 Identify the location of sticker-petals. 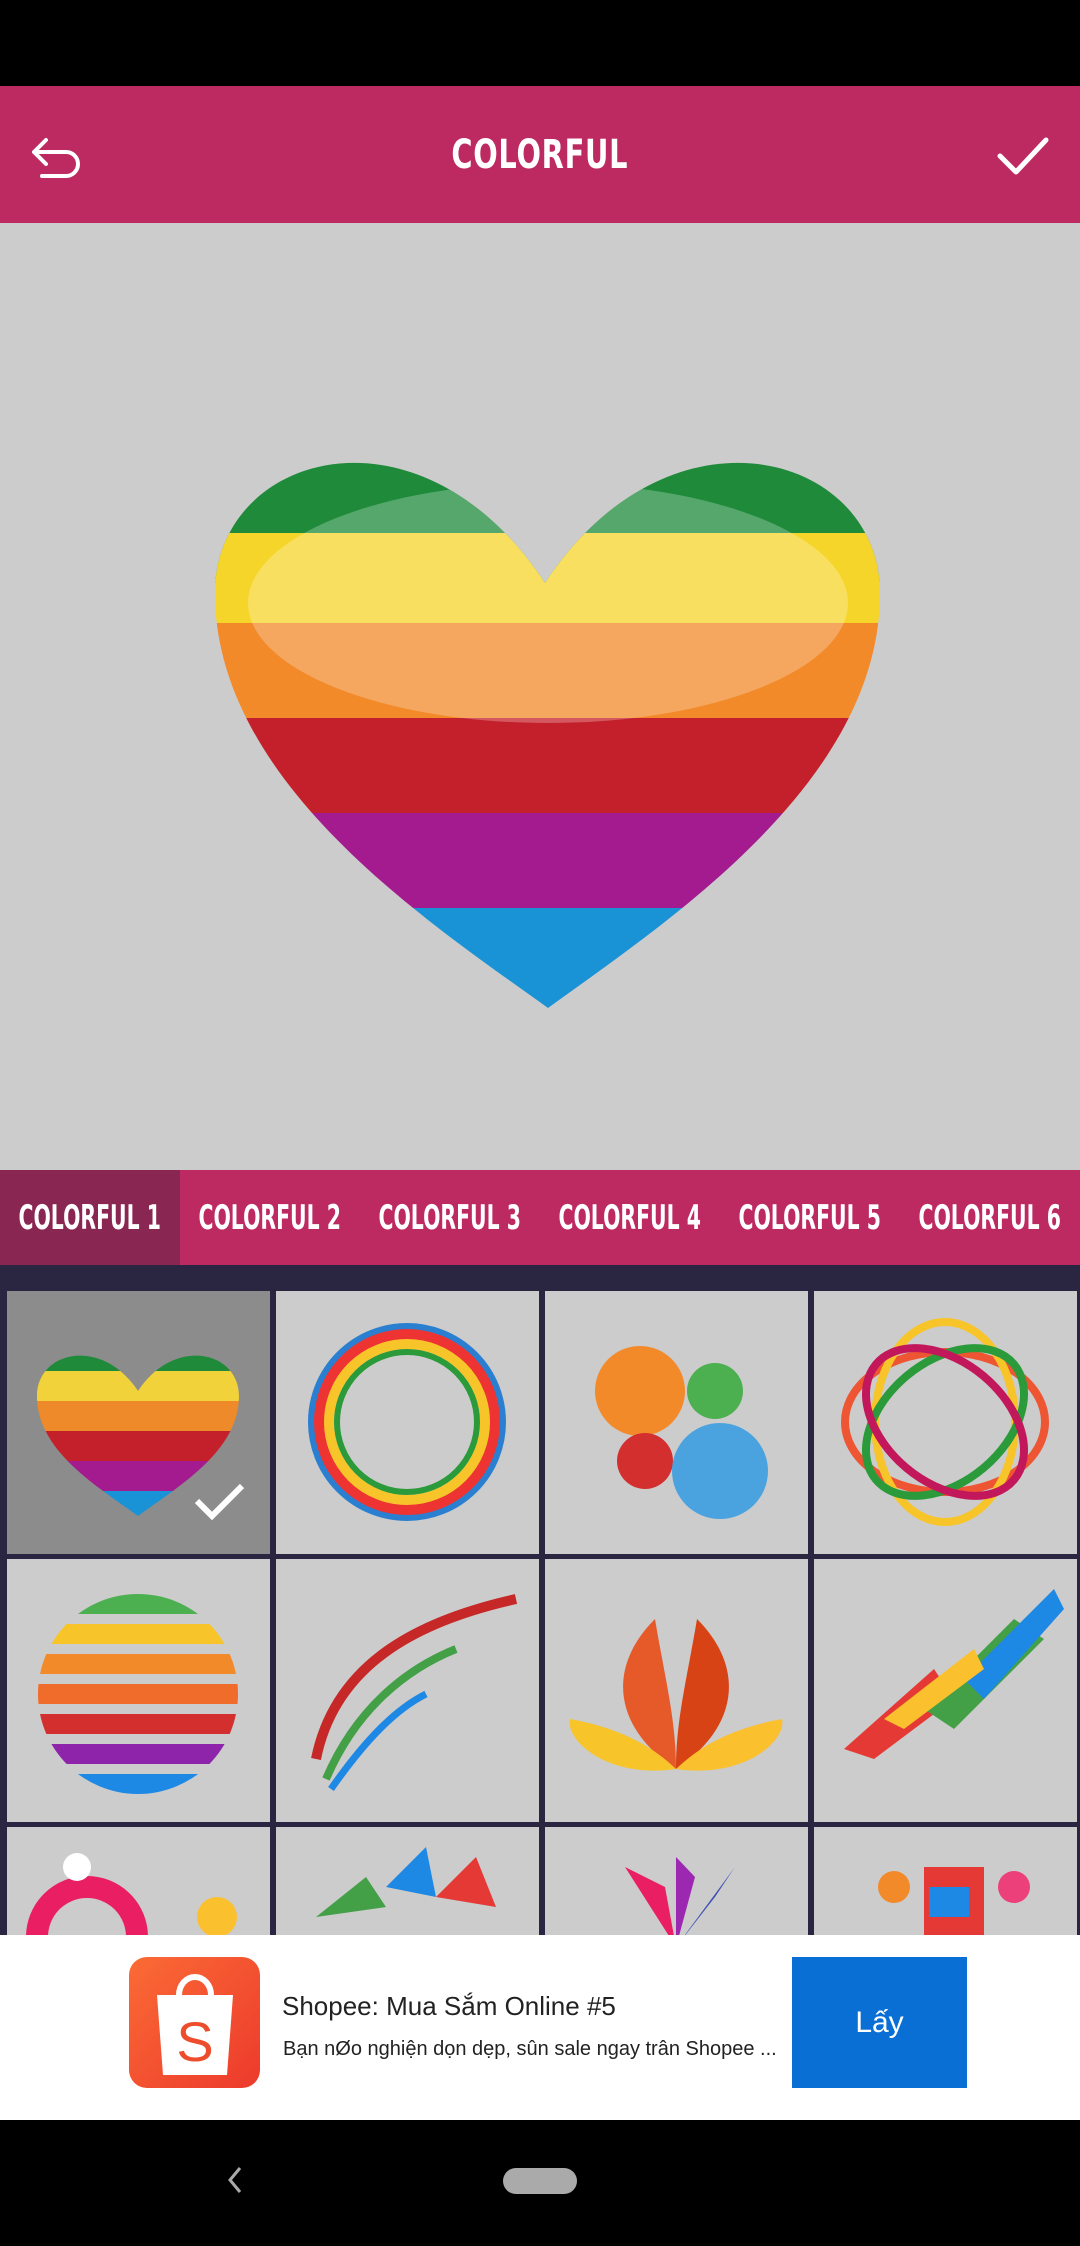
(676, 1881).